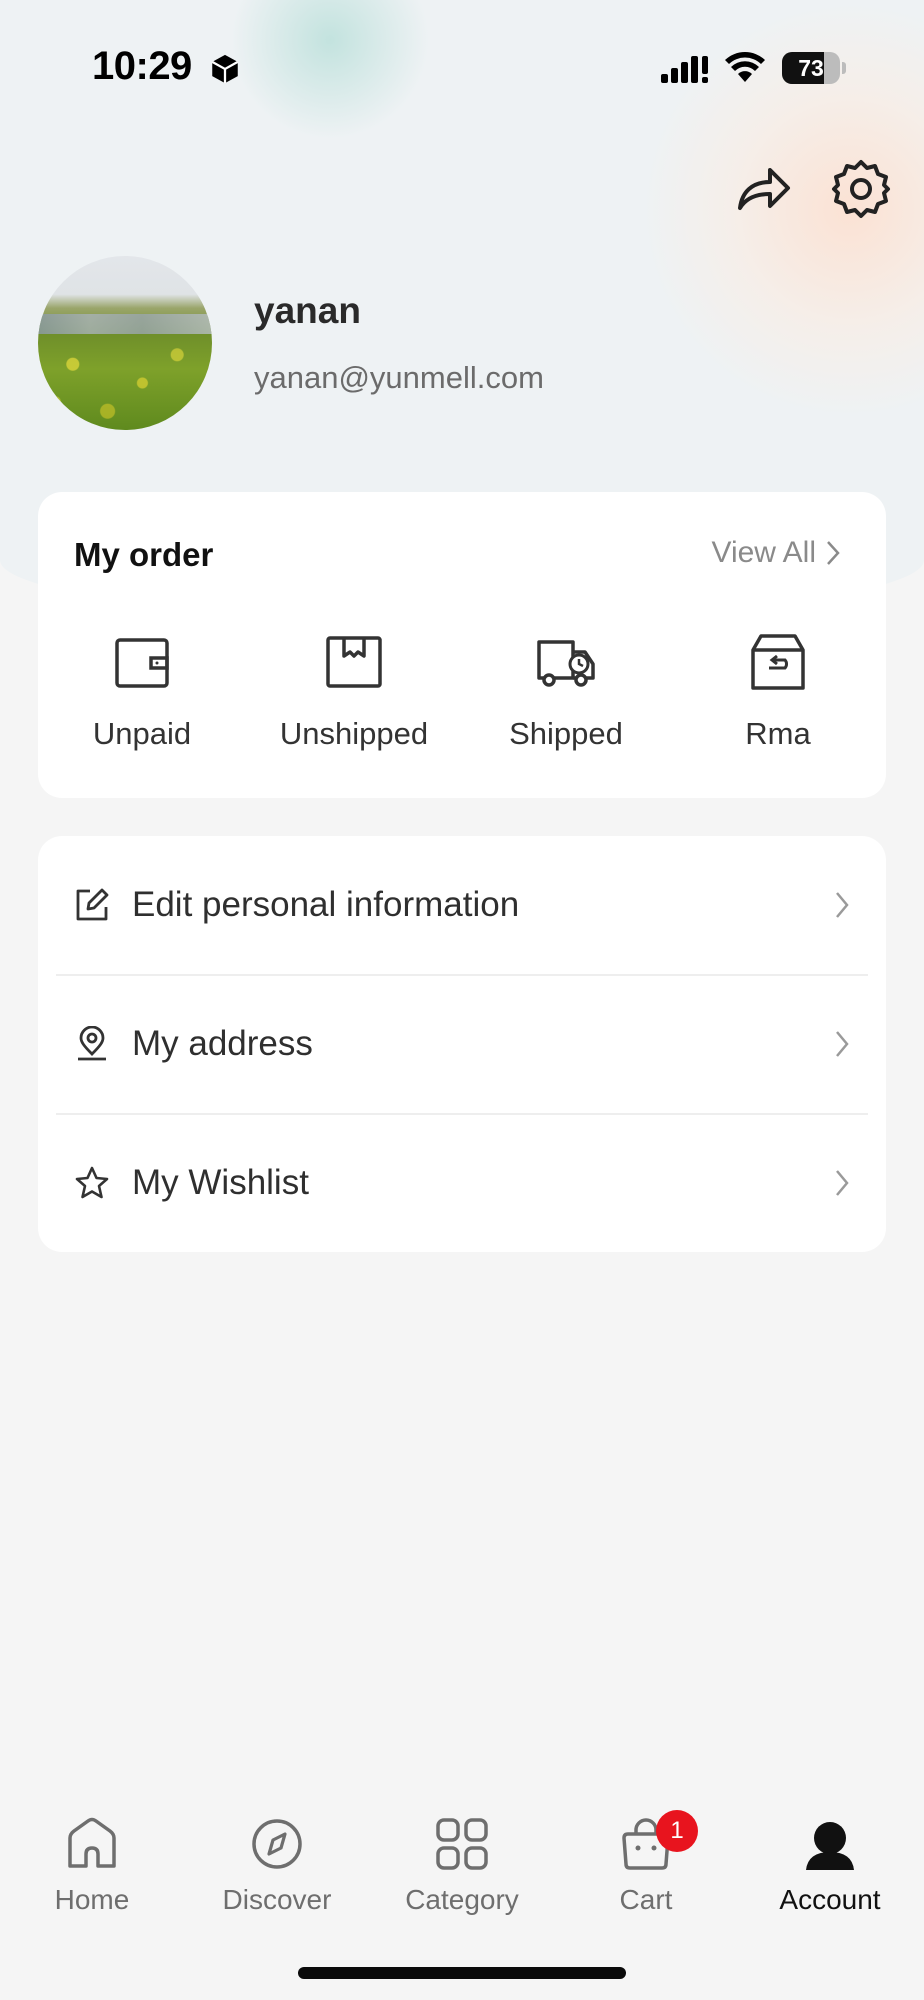  What do you see at coordinates (844, 68) in the screenshot?
I see `battery-cap` at bounding box center [844, 68].